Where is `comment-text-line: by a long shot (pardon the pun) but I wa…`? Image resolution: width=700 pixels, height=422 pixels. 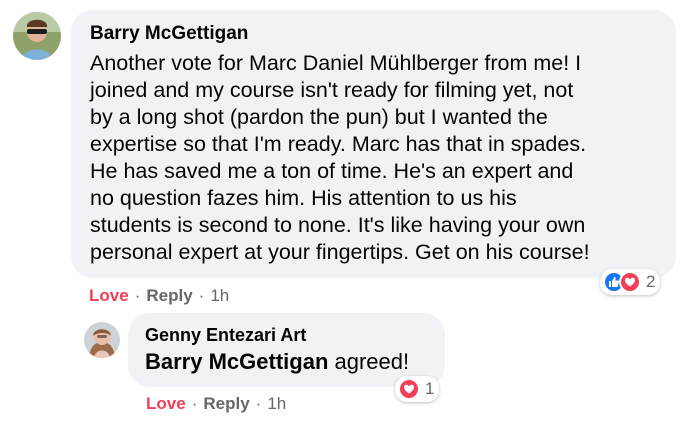
comment-text-line: by a long shot (pardon the pun) but I wa… is located at coordinates (319, 117).